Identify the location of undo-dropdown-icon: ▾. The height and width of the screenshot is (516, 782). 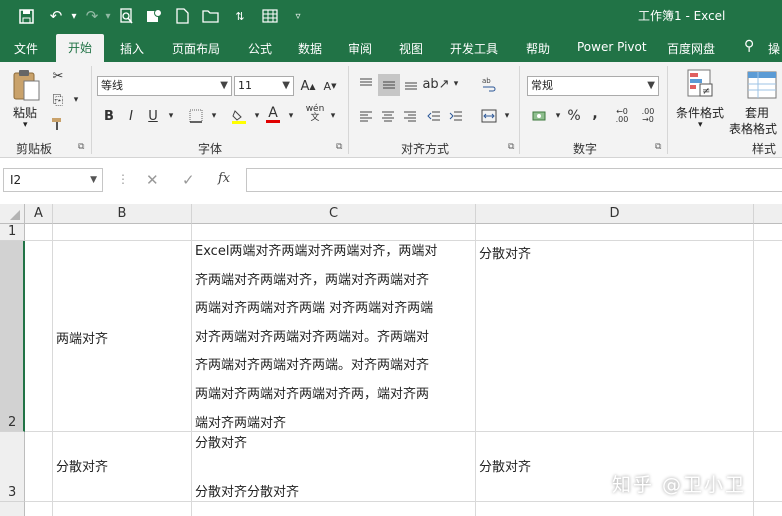
(74, 16).